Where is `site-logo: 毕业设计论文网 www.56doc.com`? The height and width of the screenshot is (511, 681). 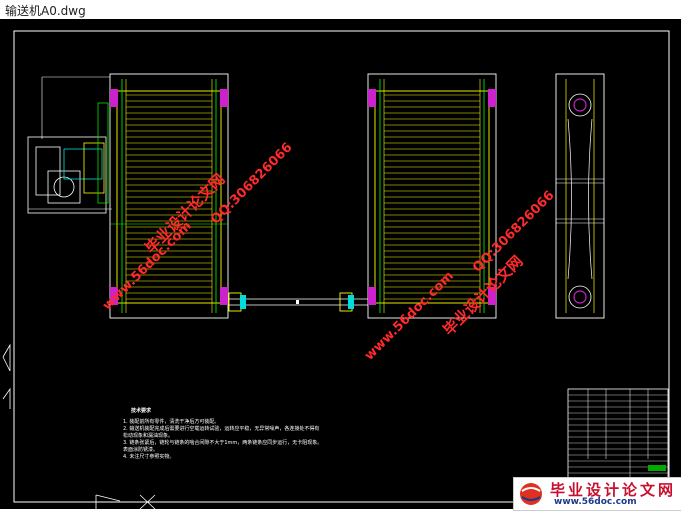
site-logo: 毕业设计论文网 www.56doc.com is located at coordinates (597, 494).